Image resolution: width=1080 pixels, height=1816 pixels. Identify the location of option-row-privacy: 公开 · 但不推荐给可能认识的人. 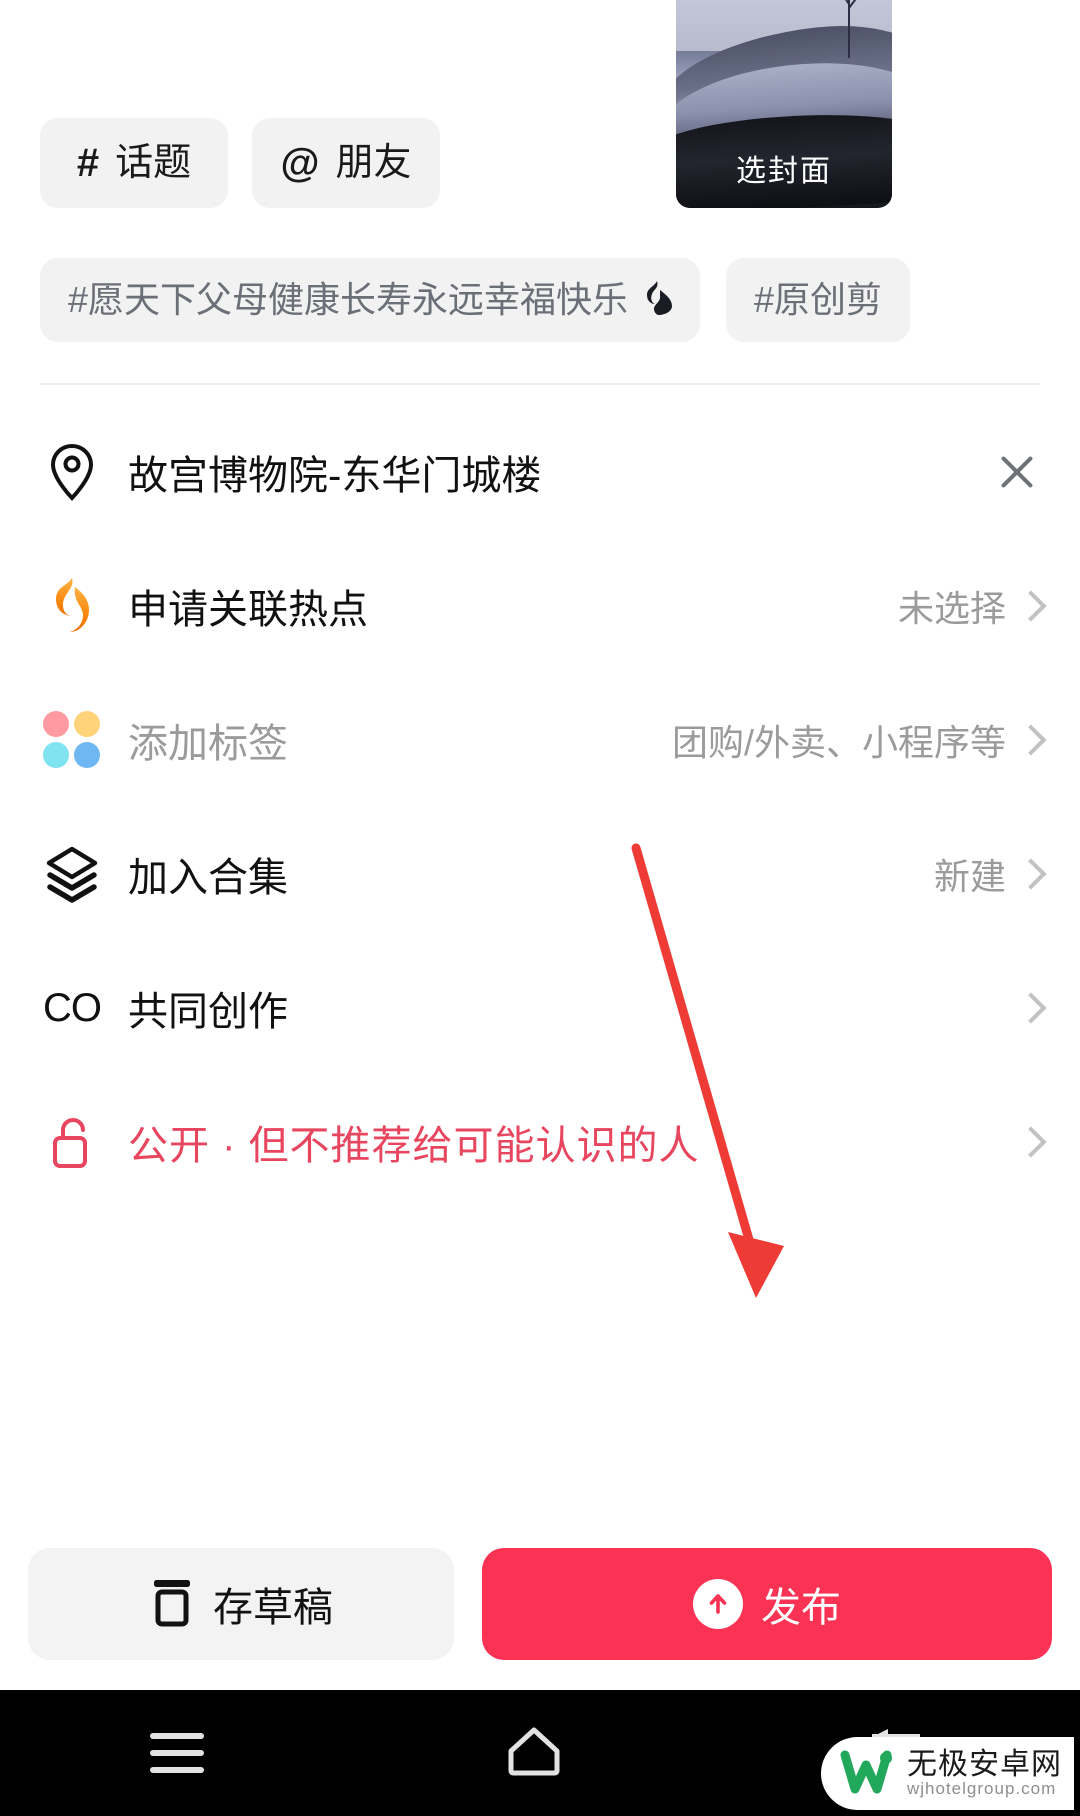
(540, 1142).